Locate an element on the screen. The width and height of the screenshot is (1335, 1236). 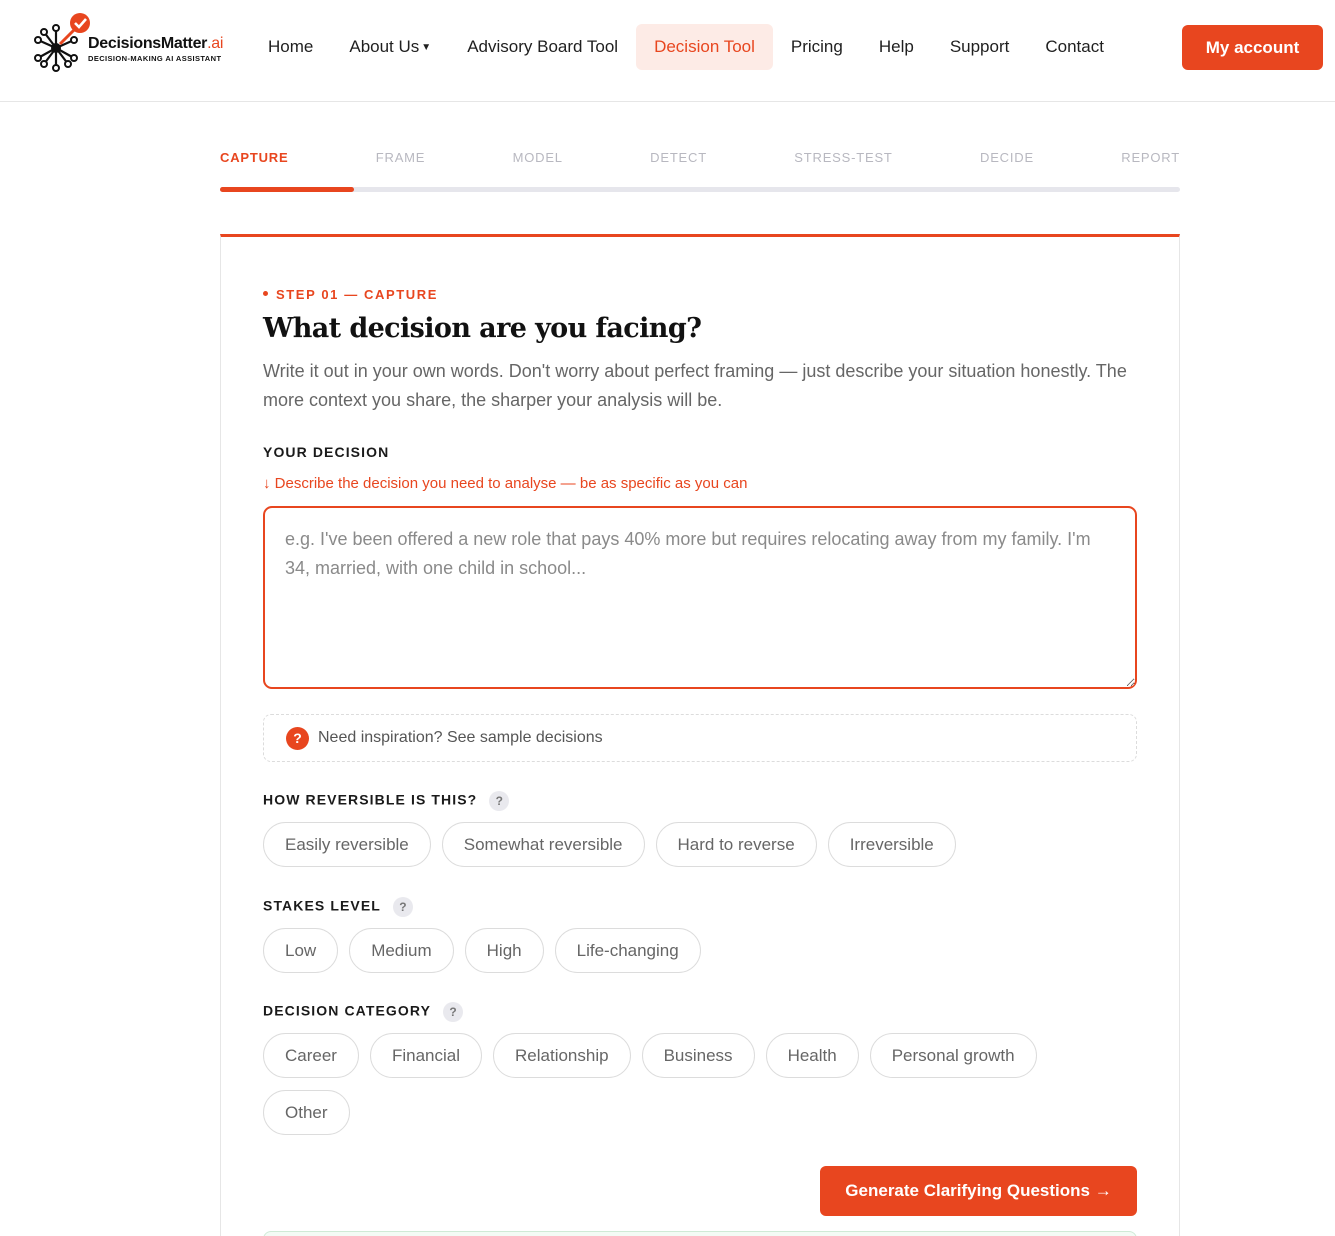
step-progress-fill is located at coordinates (287, 189).